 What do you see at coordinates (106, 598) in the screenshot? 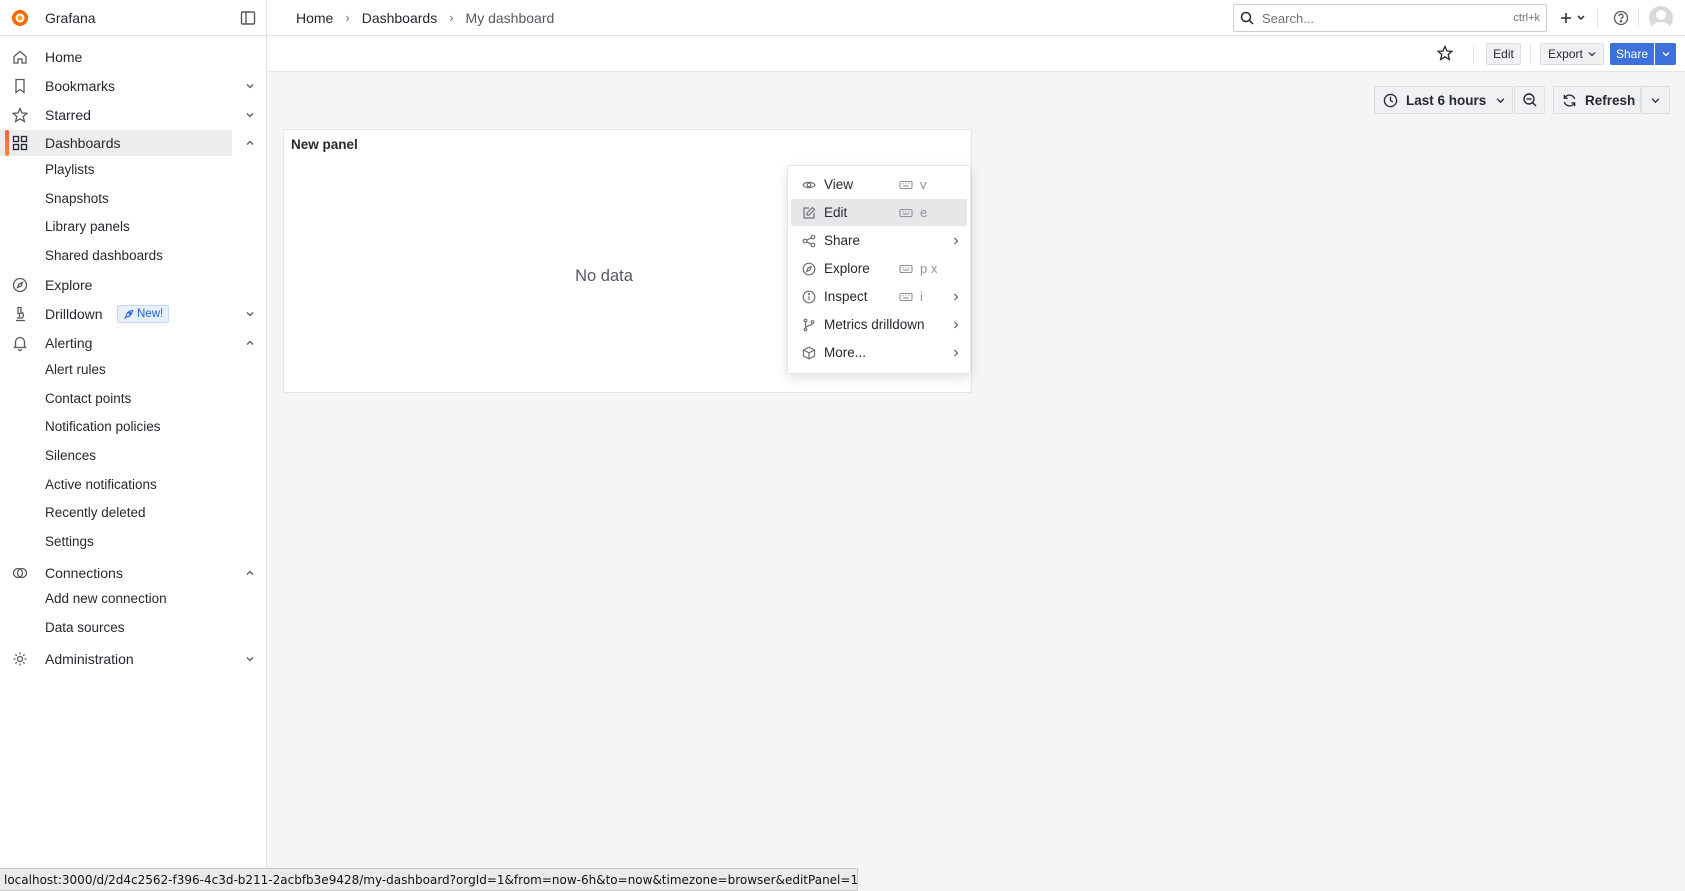
I see `sidebar-item-add-new-connection: Add new connection` at bounding box center [106, 598].